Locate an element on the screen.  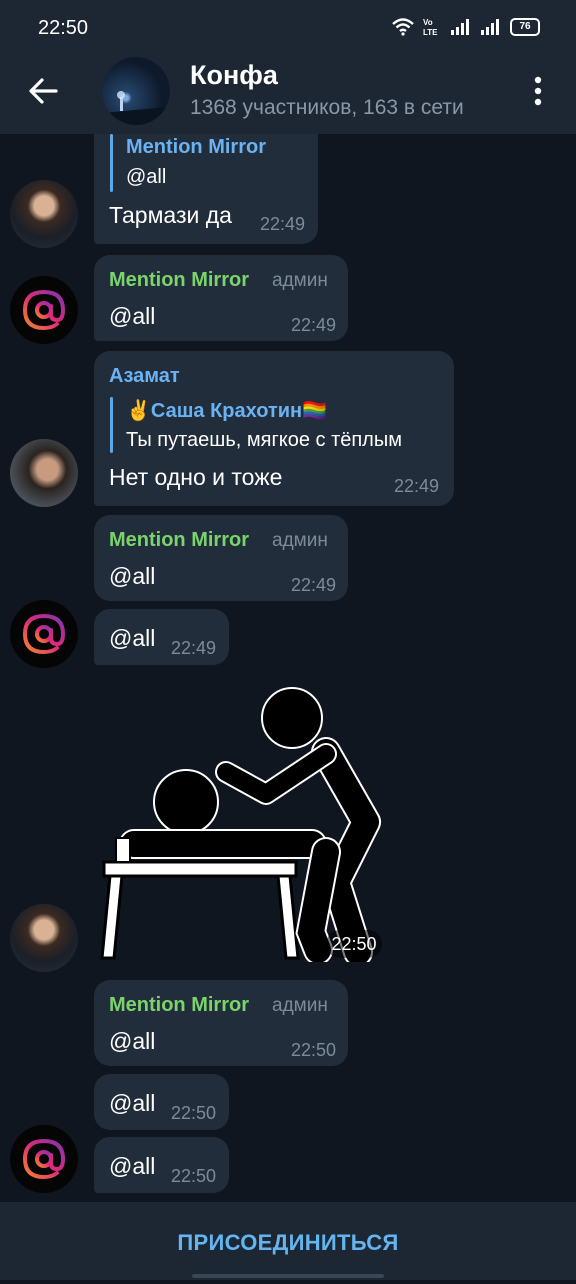
join-button: ПРИСОЕДИНИТЬСЯ is located at coordinates (288, 1241).